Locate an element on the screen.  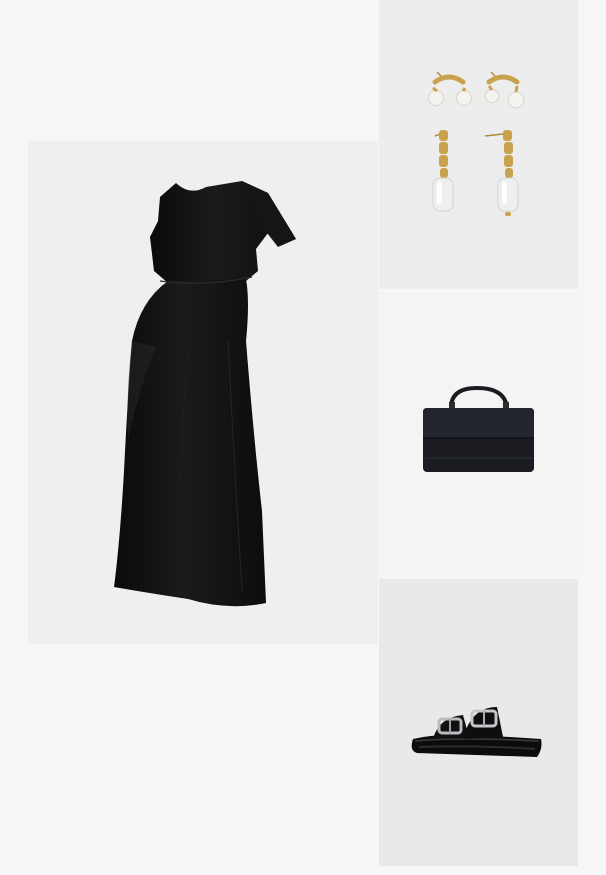
bag-product-tile is located at coordinates (478, 434).